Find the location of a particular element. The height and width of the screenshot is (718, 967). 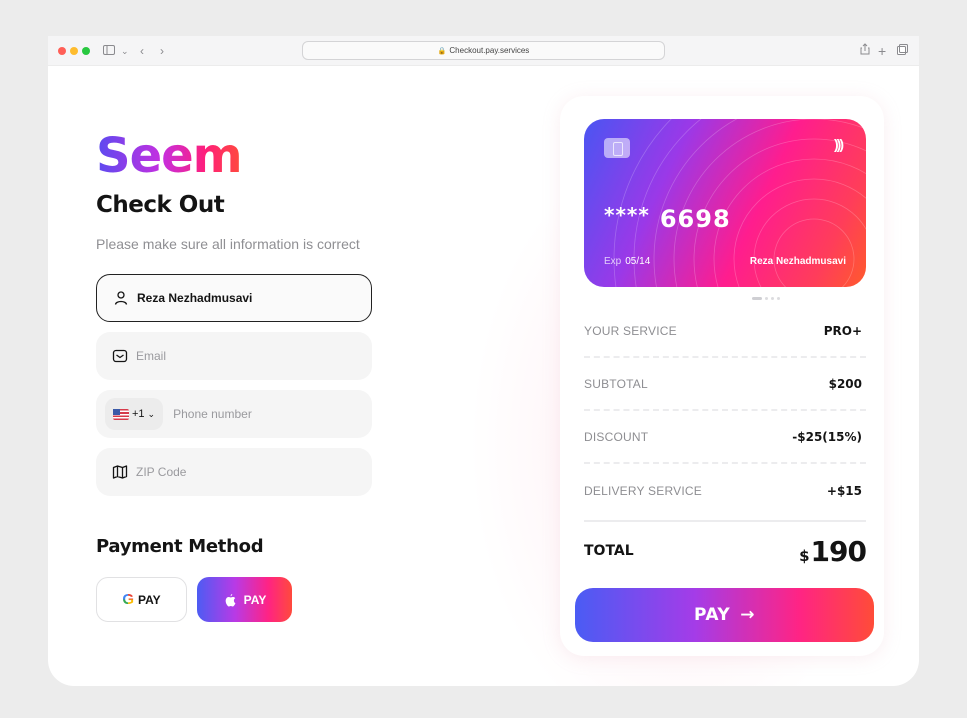

us-flag-icon is located at coordinates (121, 414).